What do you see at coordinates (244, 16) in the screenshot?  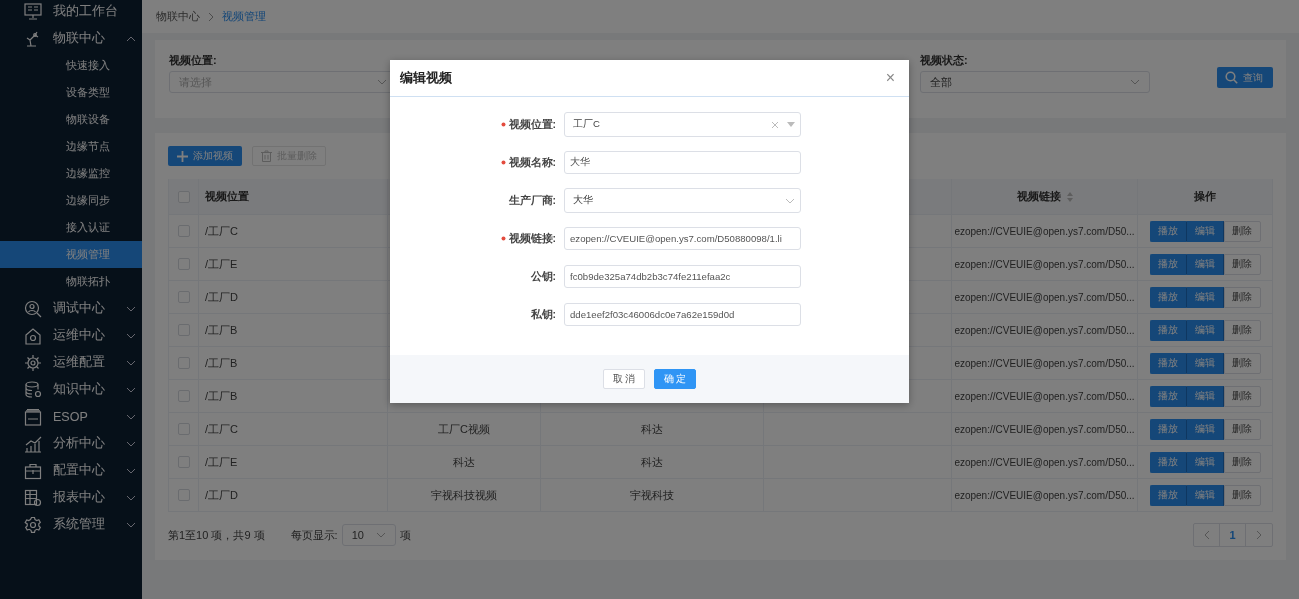 I see `breadcrumb-link: 视频管理` at bounding box center [244, 16].